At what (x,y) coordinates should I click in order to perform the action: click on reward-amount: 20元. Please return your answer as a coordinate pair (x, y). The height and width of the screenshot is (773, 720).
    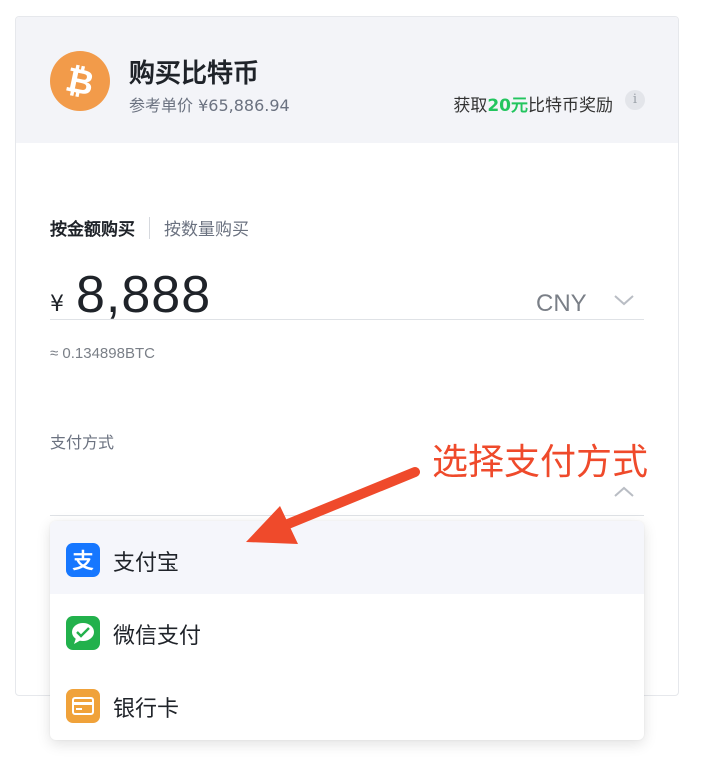
    Looking at the image, I should click on (507, 106).